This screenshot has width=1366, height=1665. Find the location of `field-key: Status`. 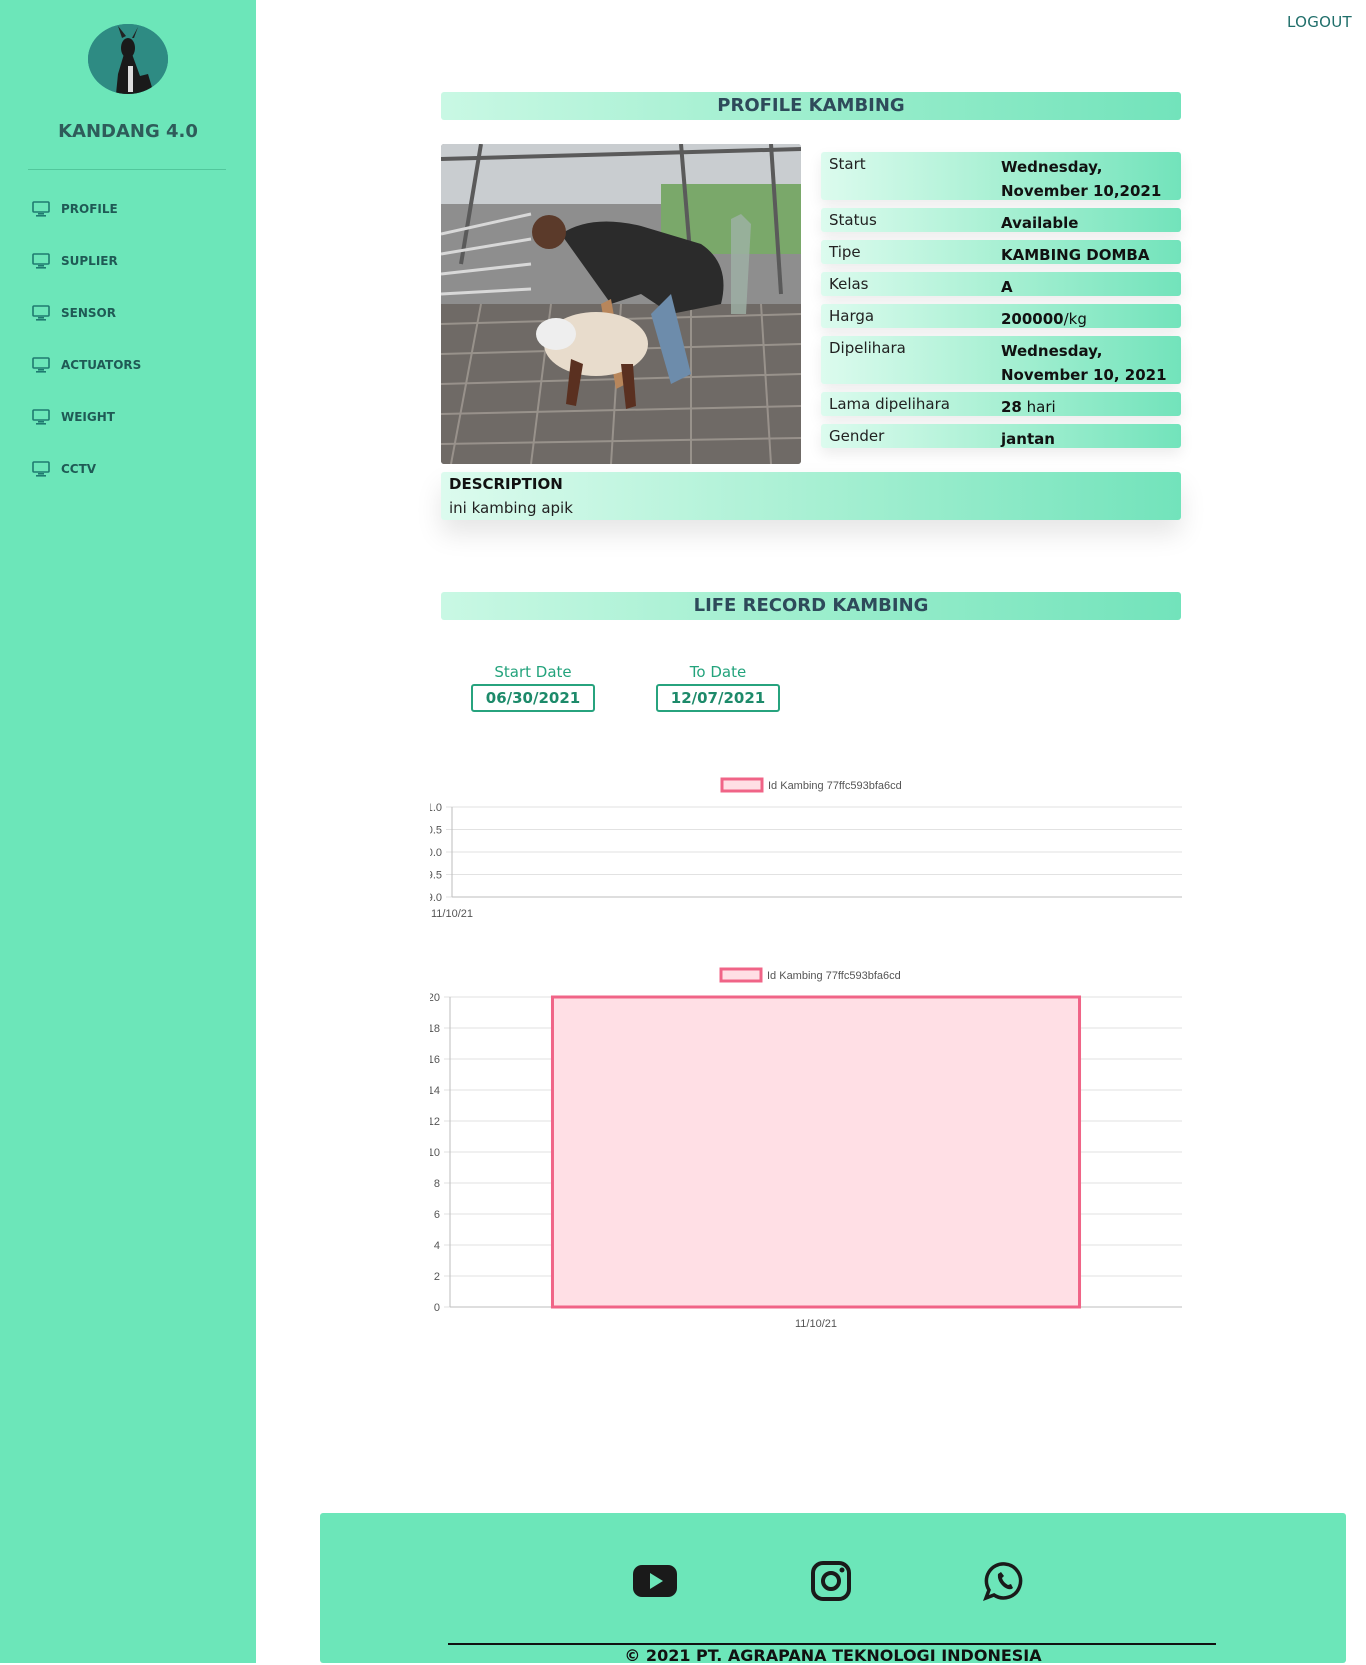

field-key: Status is located at coordinates (853, 220).